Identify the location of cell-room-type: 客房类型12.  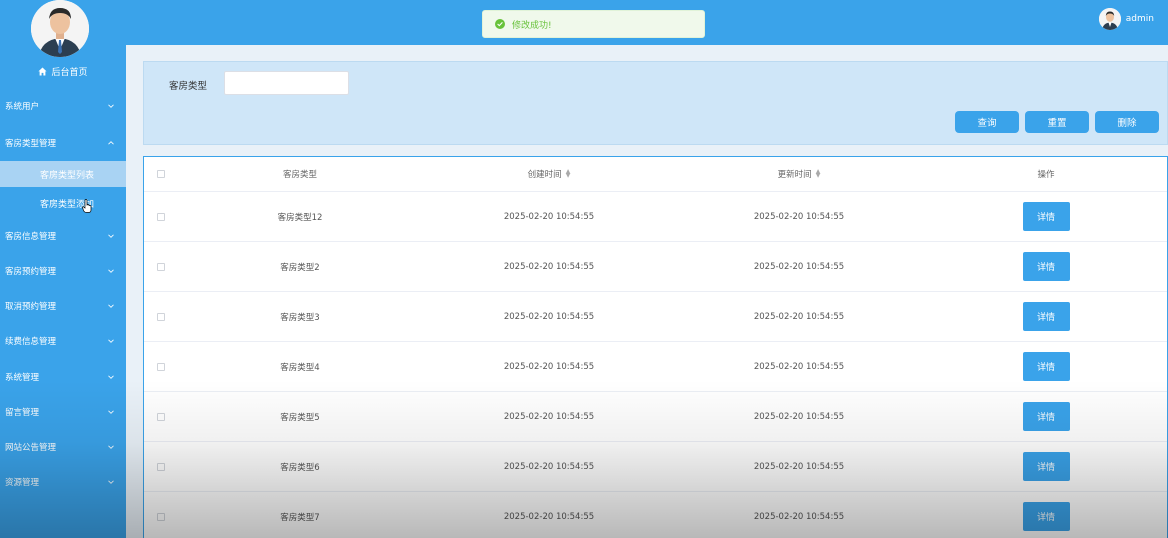
(300, 217).